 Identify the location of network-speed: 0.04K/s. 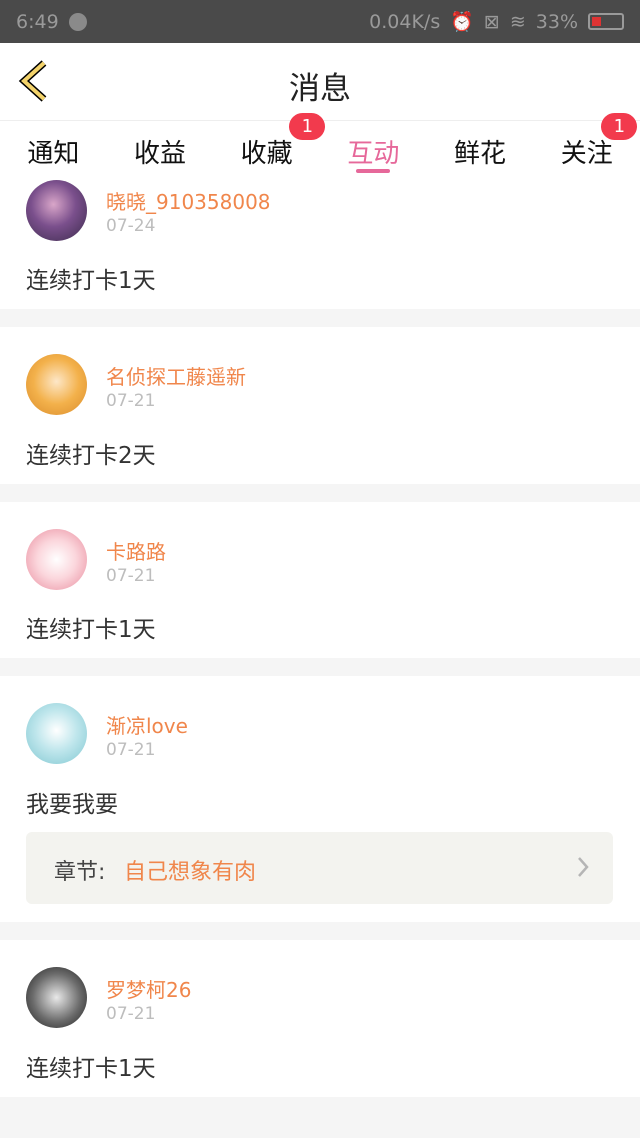
(405, 21).